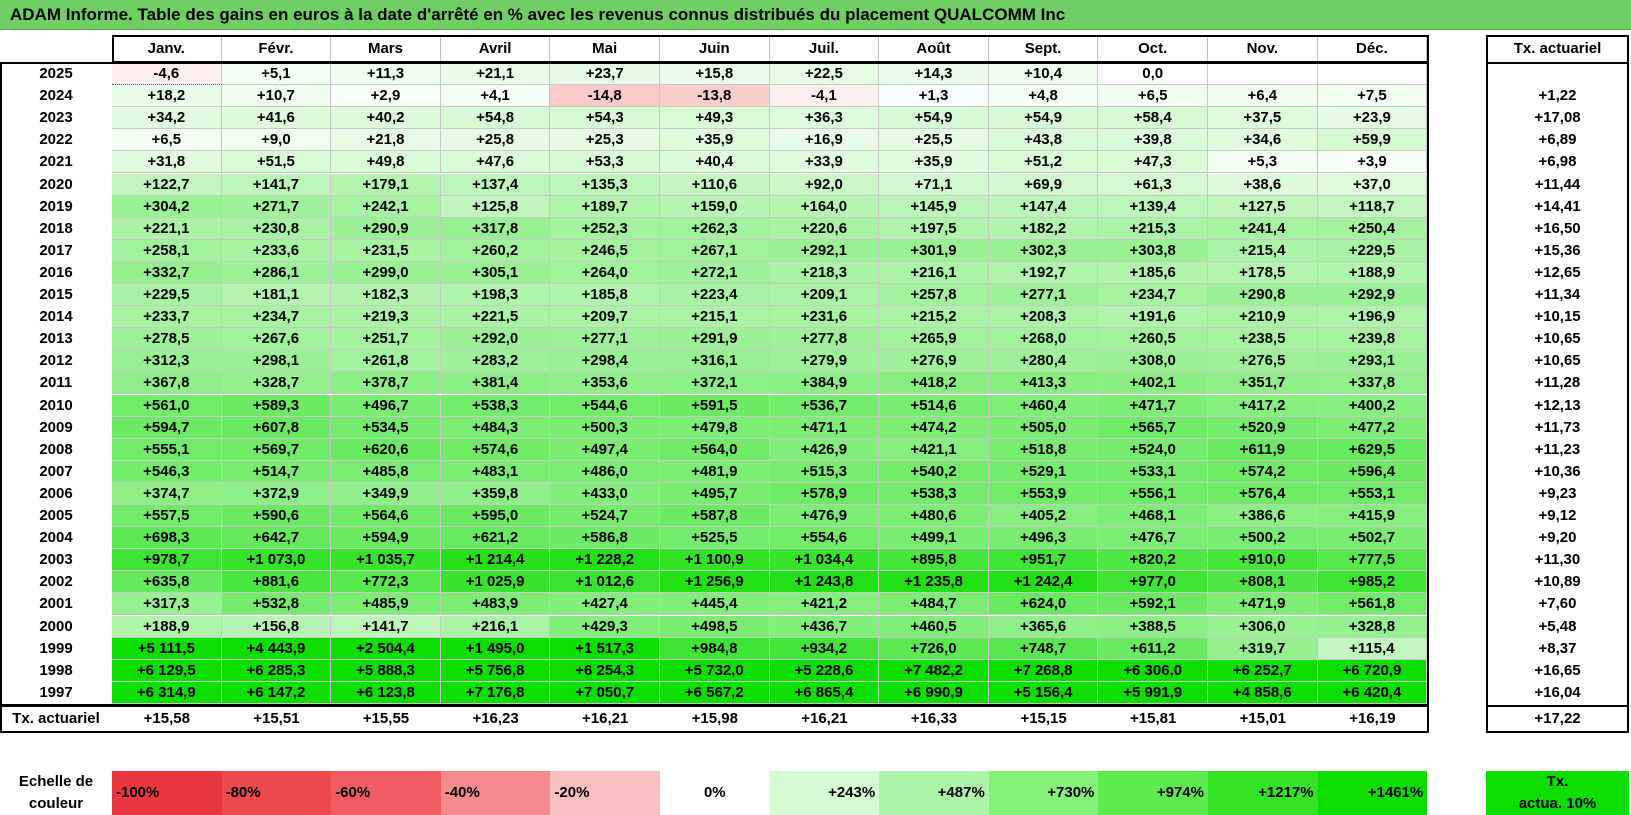 The image size is (1631, 815). Describe the element at coordinates (605, 118) in the screenshot. I see `heatmap-cell: +54,3` at that location.